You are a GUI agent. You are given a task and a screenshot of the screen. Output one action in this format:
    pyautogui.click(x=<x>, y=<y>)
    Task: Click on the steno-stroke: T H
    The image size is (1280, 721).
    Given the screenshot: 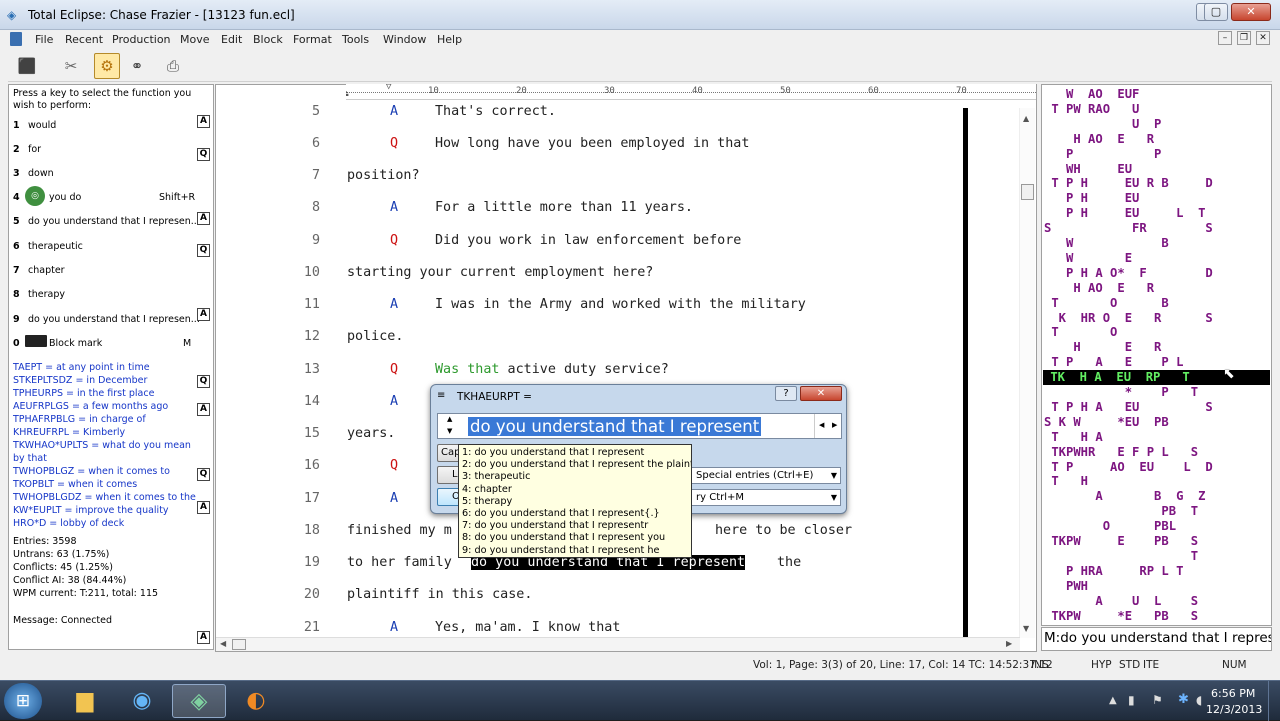 What is the action you would take?
    pyautogui.click(x=1066, y=481)
    